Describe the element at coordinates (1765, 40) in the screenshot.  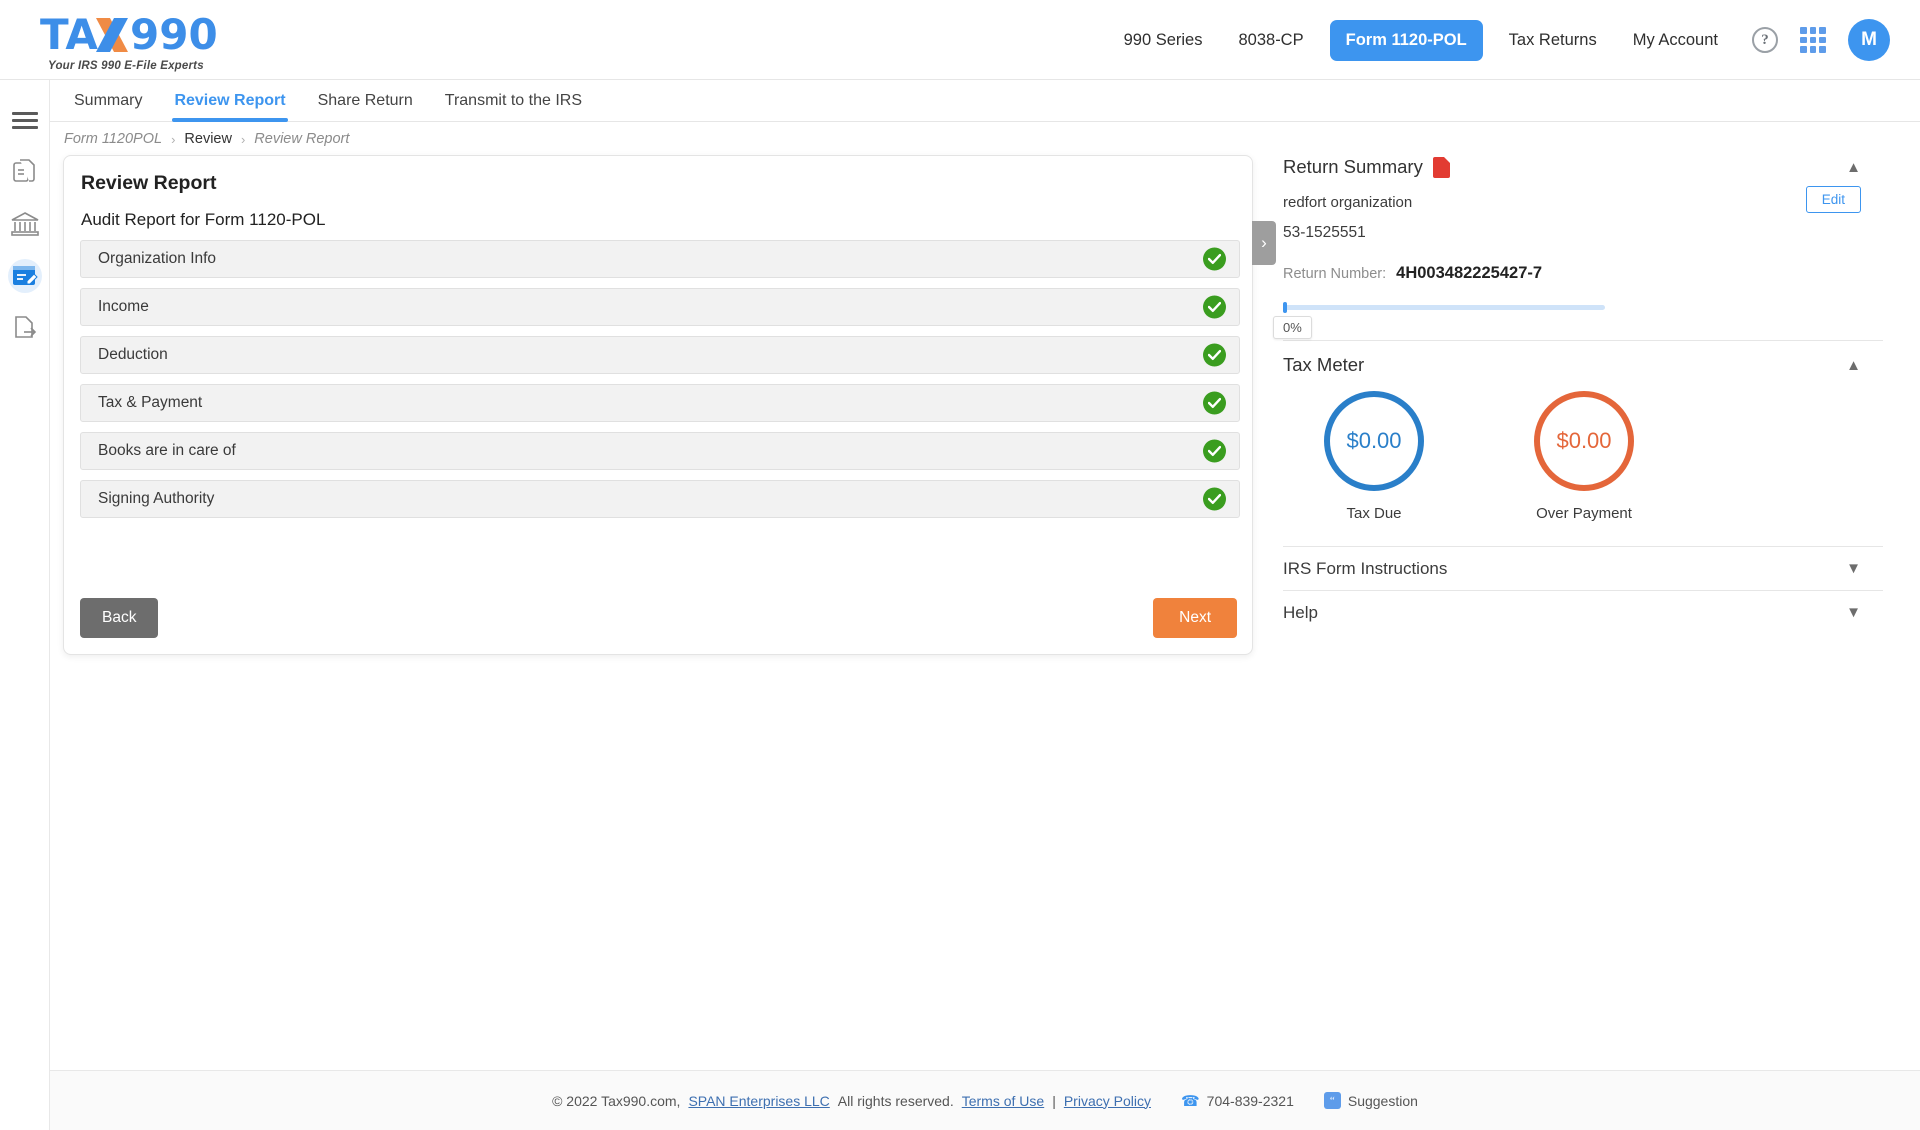
I see `help-question-icon: ?` at that location.